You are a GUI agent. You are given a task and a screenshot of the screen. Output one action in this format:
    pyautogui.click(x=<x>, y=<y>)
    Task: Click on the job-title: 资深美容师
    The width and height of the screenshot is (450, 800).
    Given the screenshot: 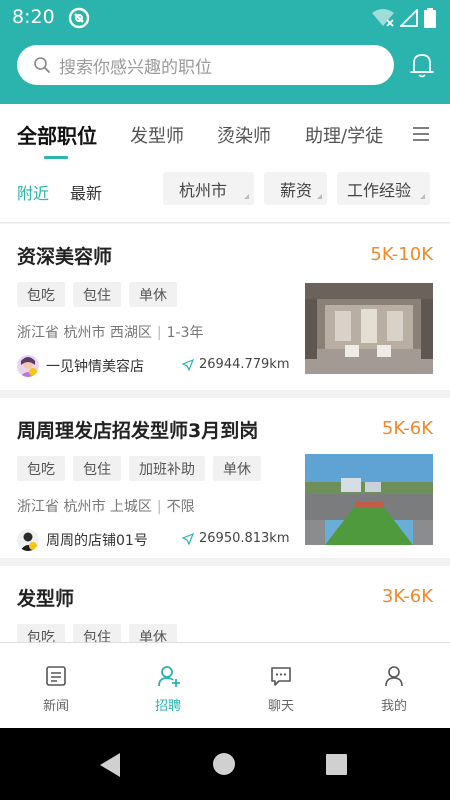 What is the action you would take?
    pyautogui.click(x=65, y=257)
    